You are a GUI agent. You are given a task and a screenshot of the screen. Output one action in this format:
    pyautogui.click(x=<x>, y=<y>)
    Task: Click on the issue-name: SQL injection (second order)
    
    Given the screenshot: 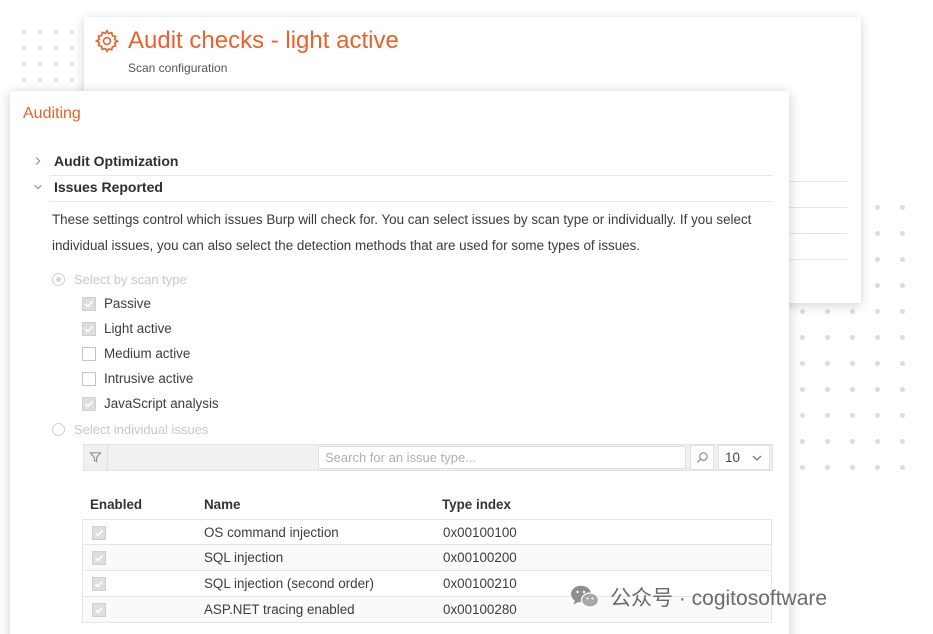 What is the action you would take?
    pyautogui.click(x=289, y=583)
    